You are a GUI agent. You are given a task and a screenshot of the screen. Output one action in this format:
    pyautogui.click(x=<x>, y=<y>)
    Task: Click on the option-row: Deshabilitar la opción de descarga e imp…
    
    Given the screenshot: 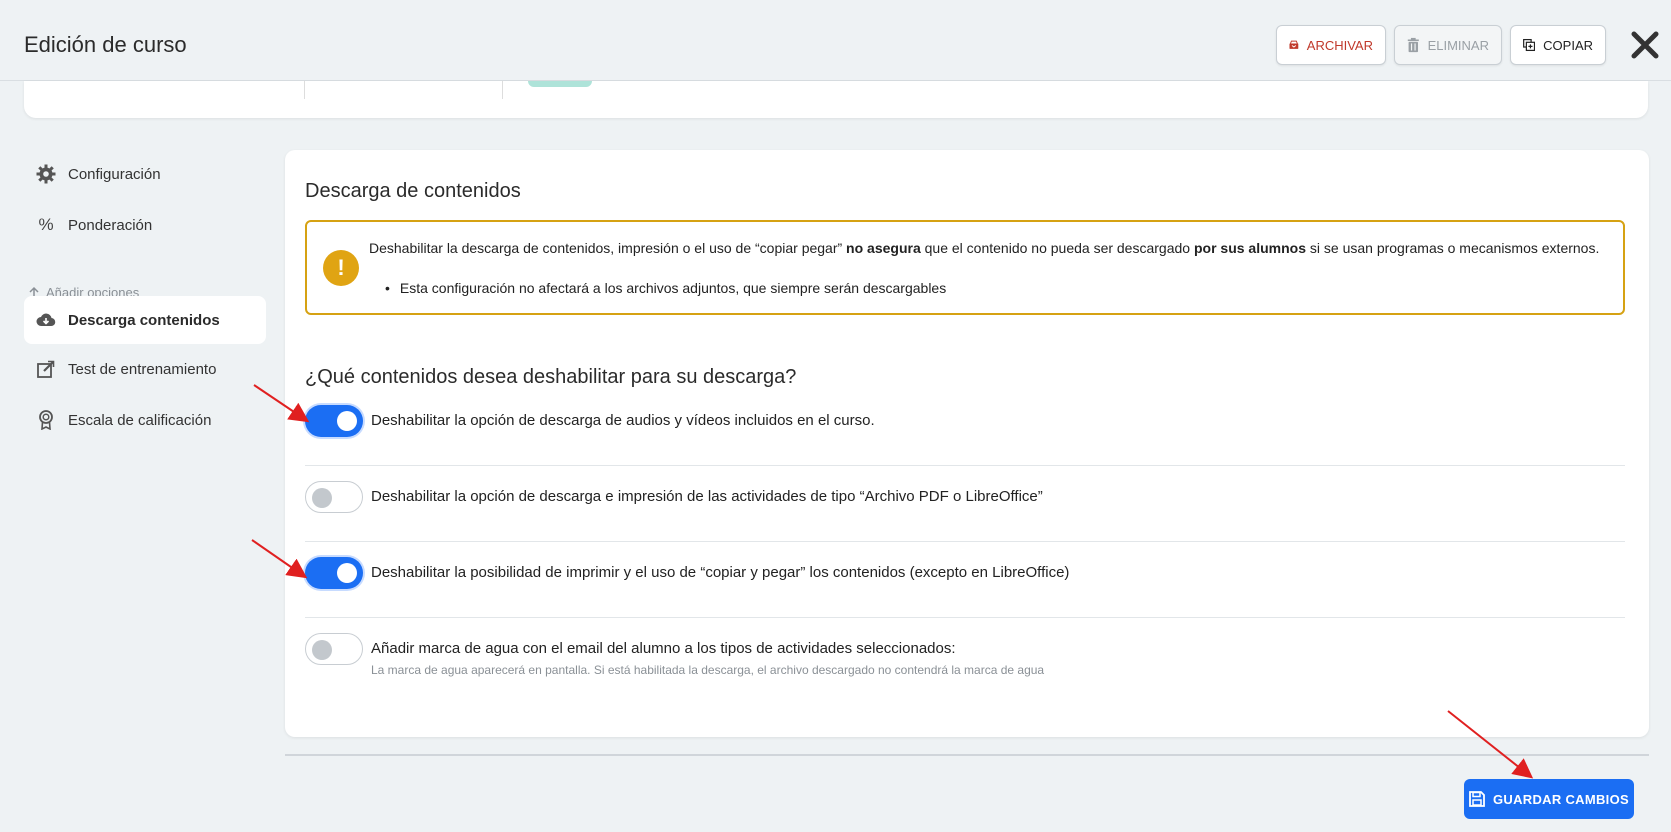 What is the action you would take?
    pyautogui.click(x=965, y=501)
    